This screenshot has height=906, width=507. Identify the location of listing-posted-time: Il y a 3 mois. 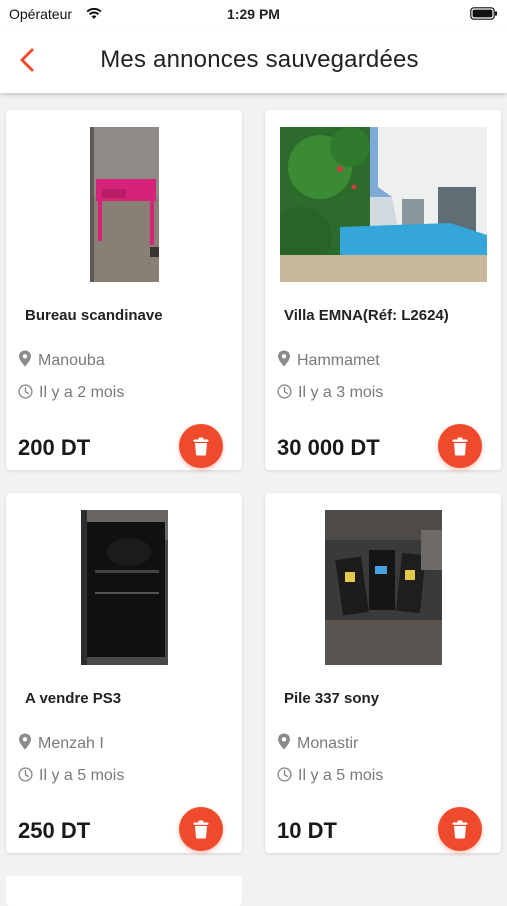
(330, 393).